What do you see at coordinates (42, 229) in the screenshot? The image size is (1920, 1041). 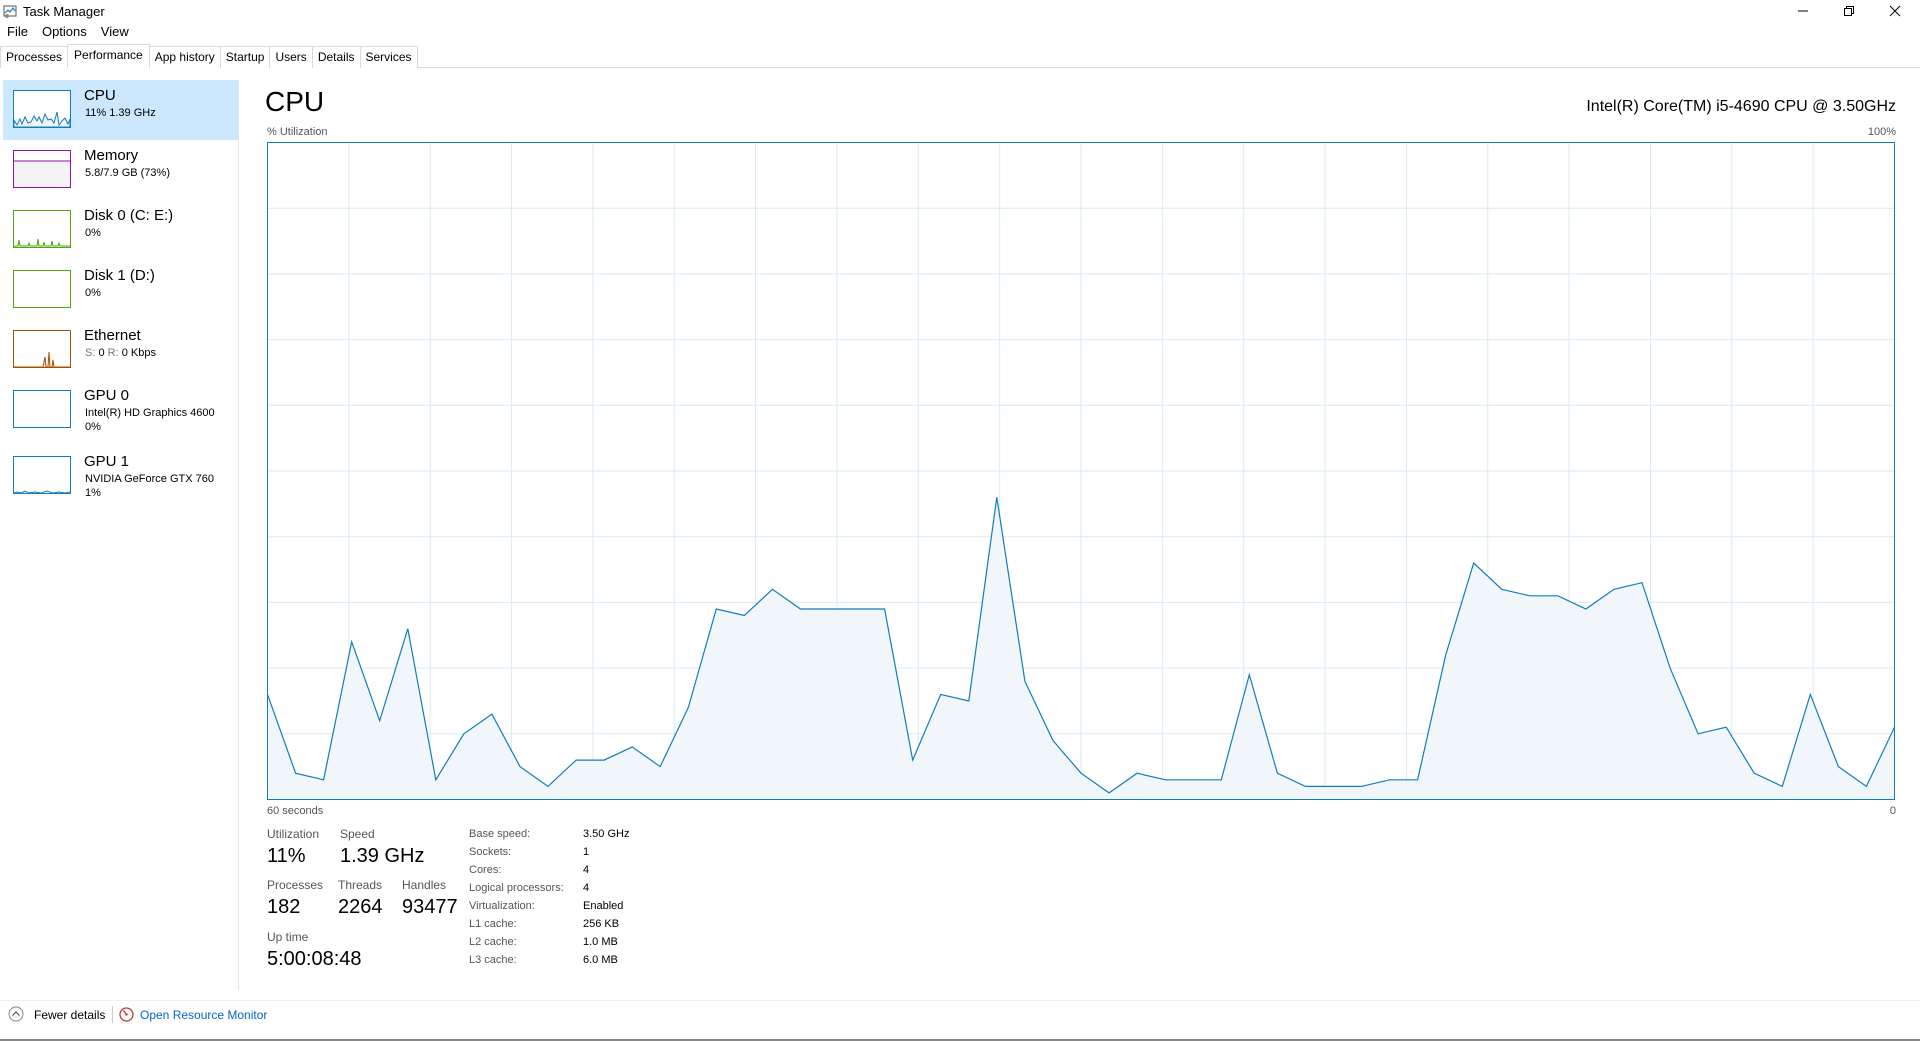 I see `disk0-thumbnail-graph` at bounding box center [42, 229].